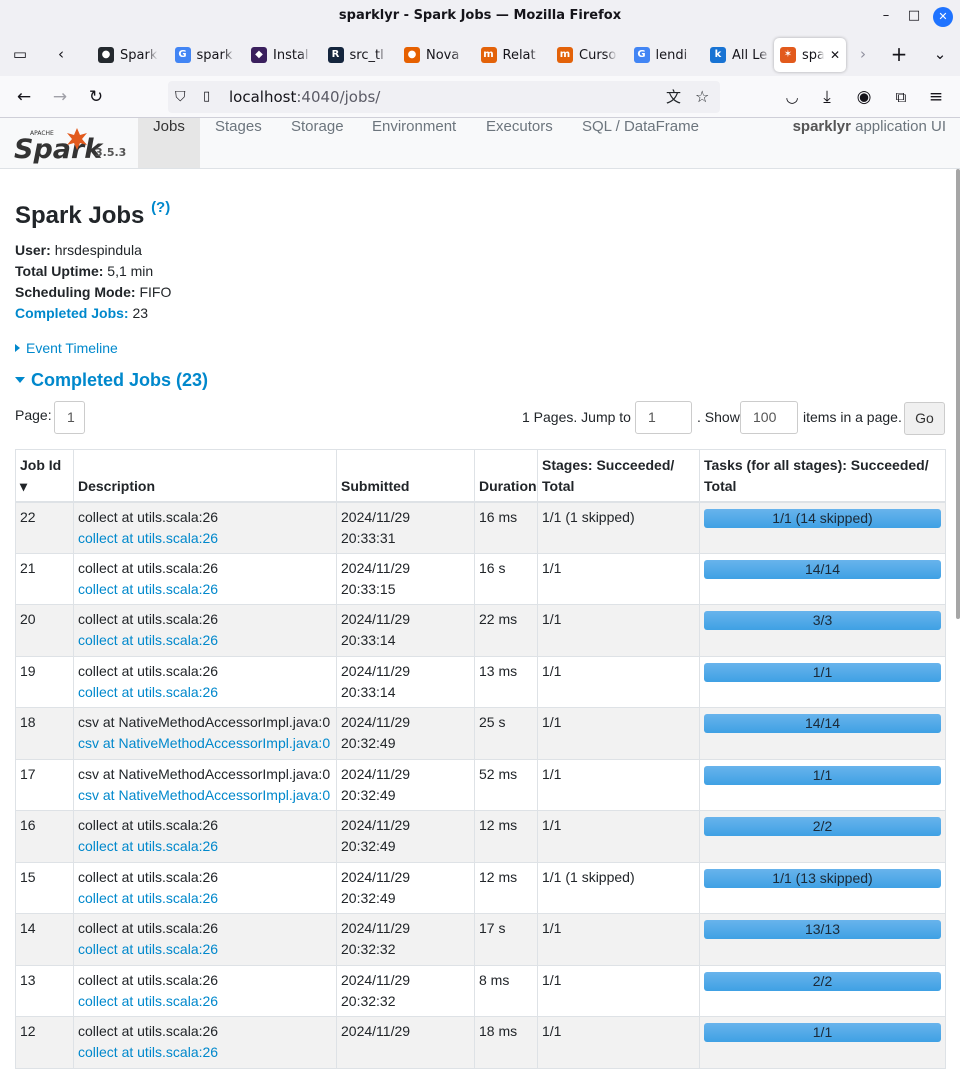 Image resolution: width=960 pixels, height=1069 pixels. What do you see at coordinates (204, 722) in the screenshot?
I see `description-text: csv at NativeMethodAccessorImpl.java:0` at bounding box center [204, 722].